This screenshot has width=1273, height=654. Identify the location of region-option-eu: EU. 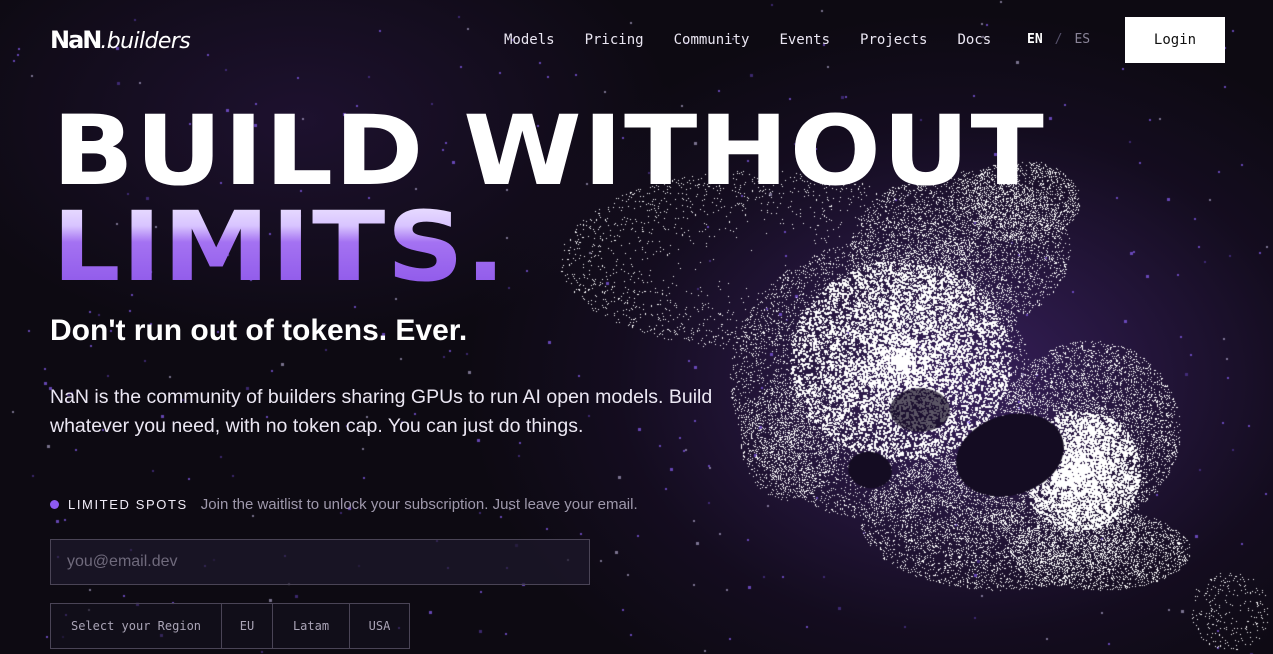
(247, 626).